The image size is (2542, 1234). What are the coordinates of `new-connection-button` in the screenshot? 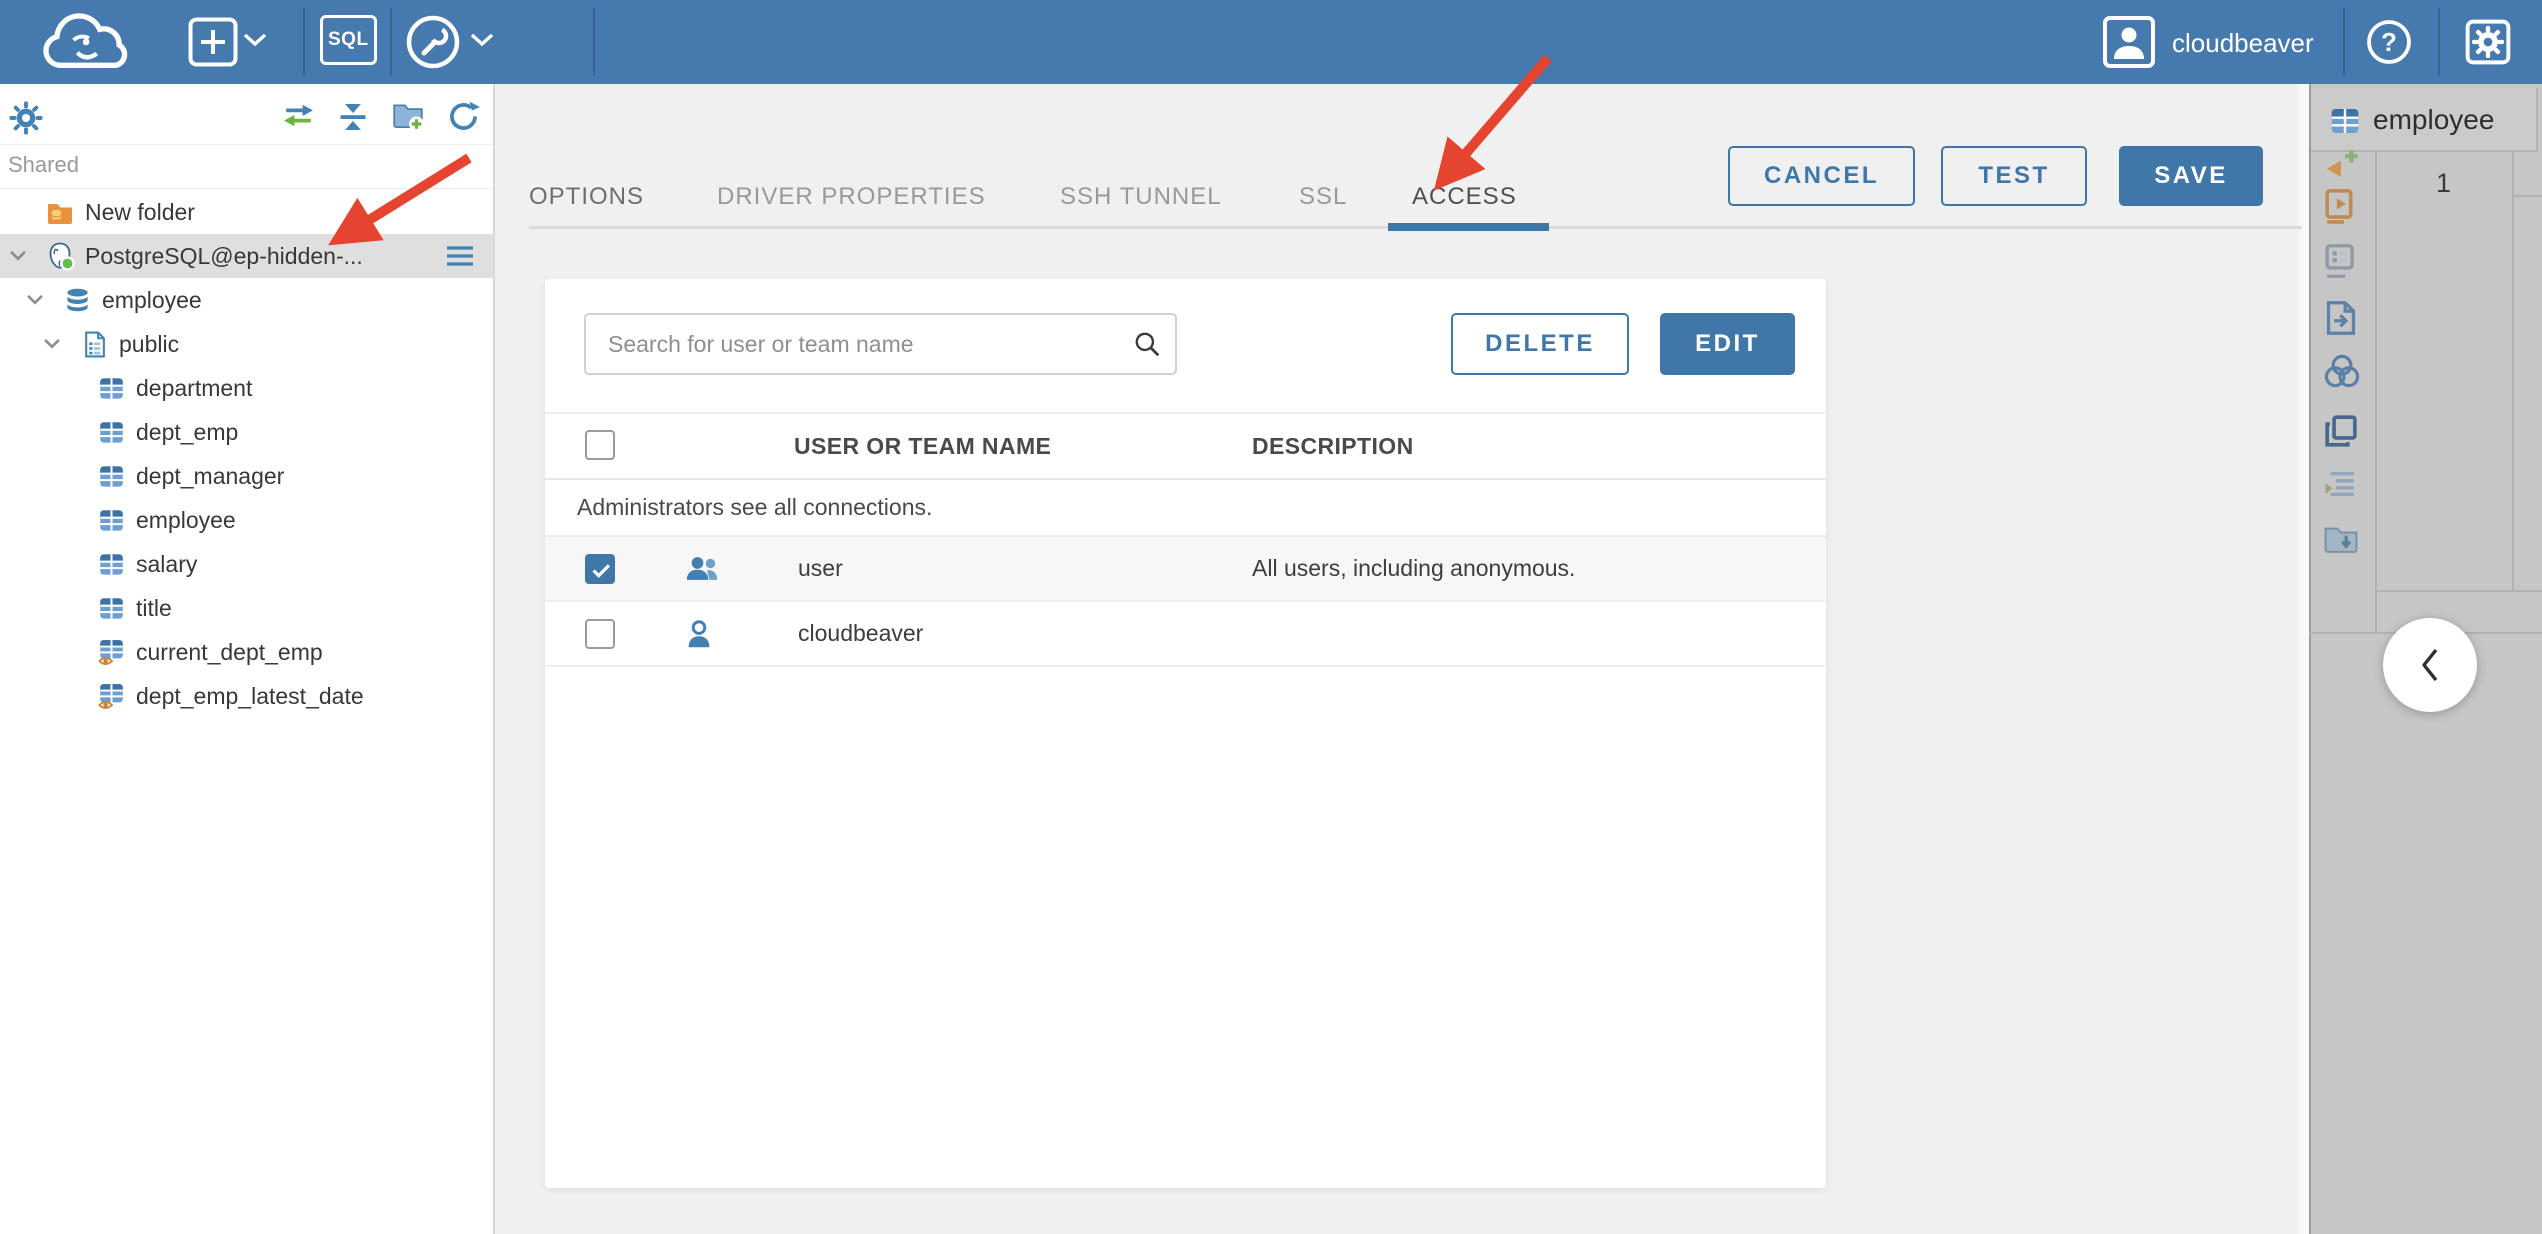 It's located at (213, 43).